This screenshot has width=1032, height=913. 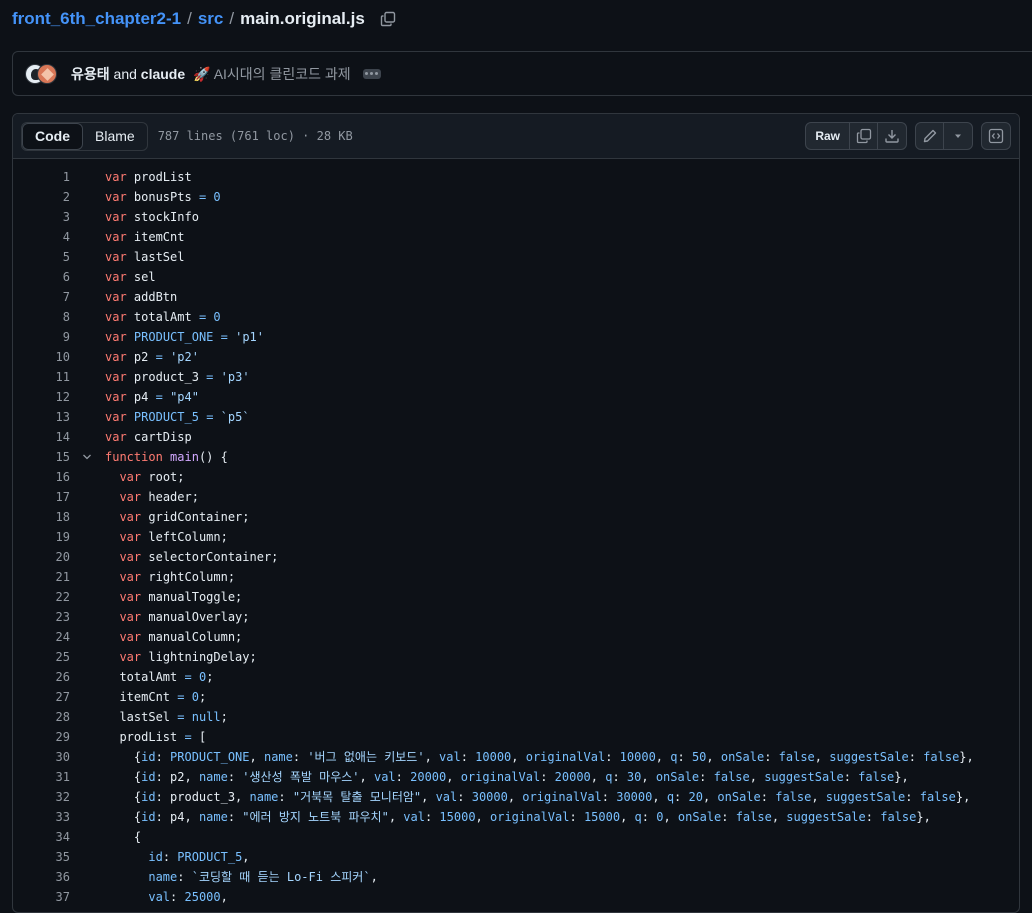 What do you see at coordinates (41, 197) in the screenshot?
I see `line-number: 2` at bounding box center [41, 197].